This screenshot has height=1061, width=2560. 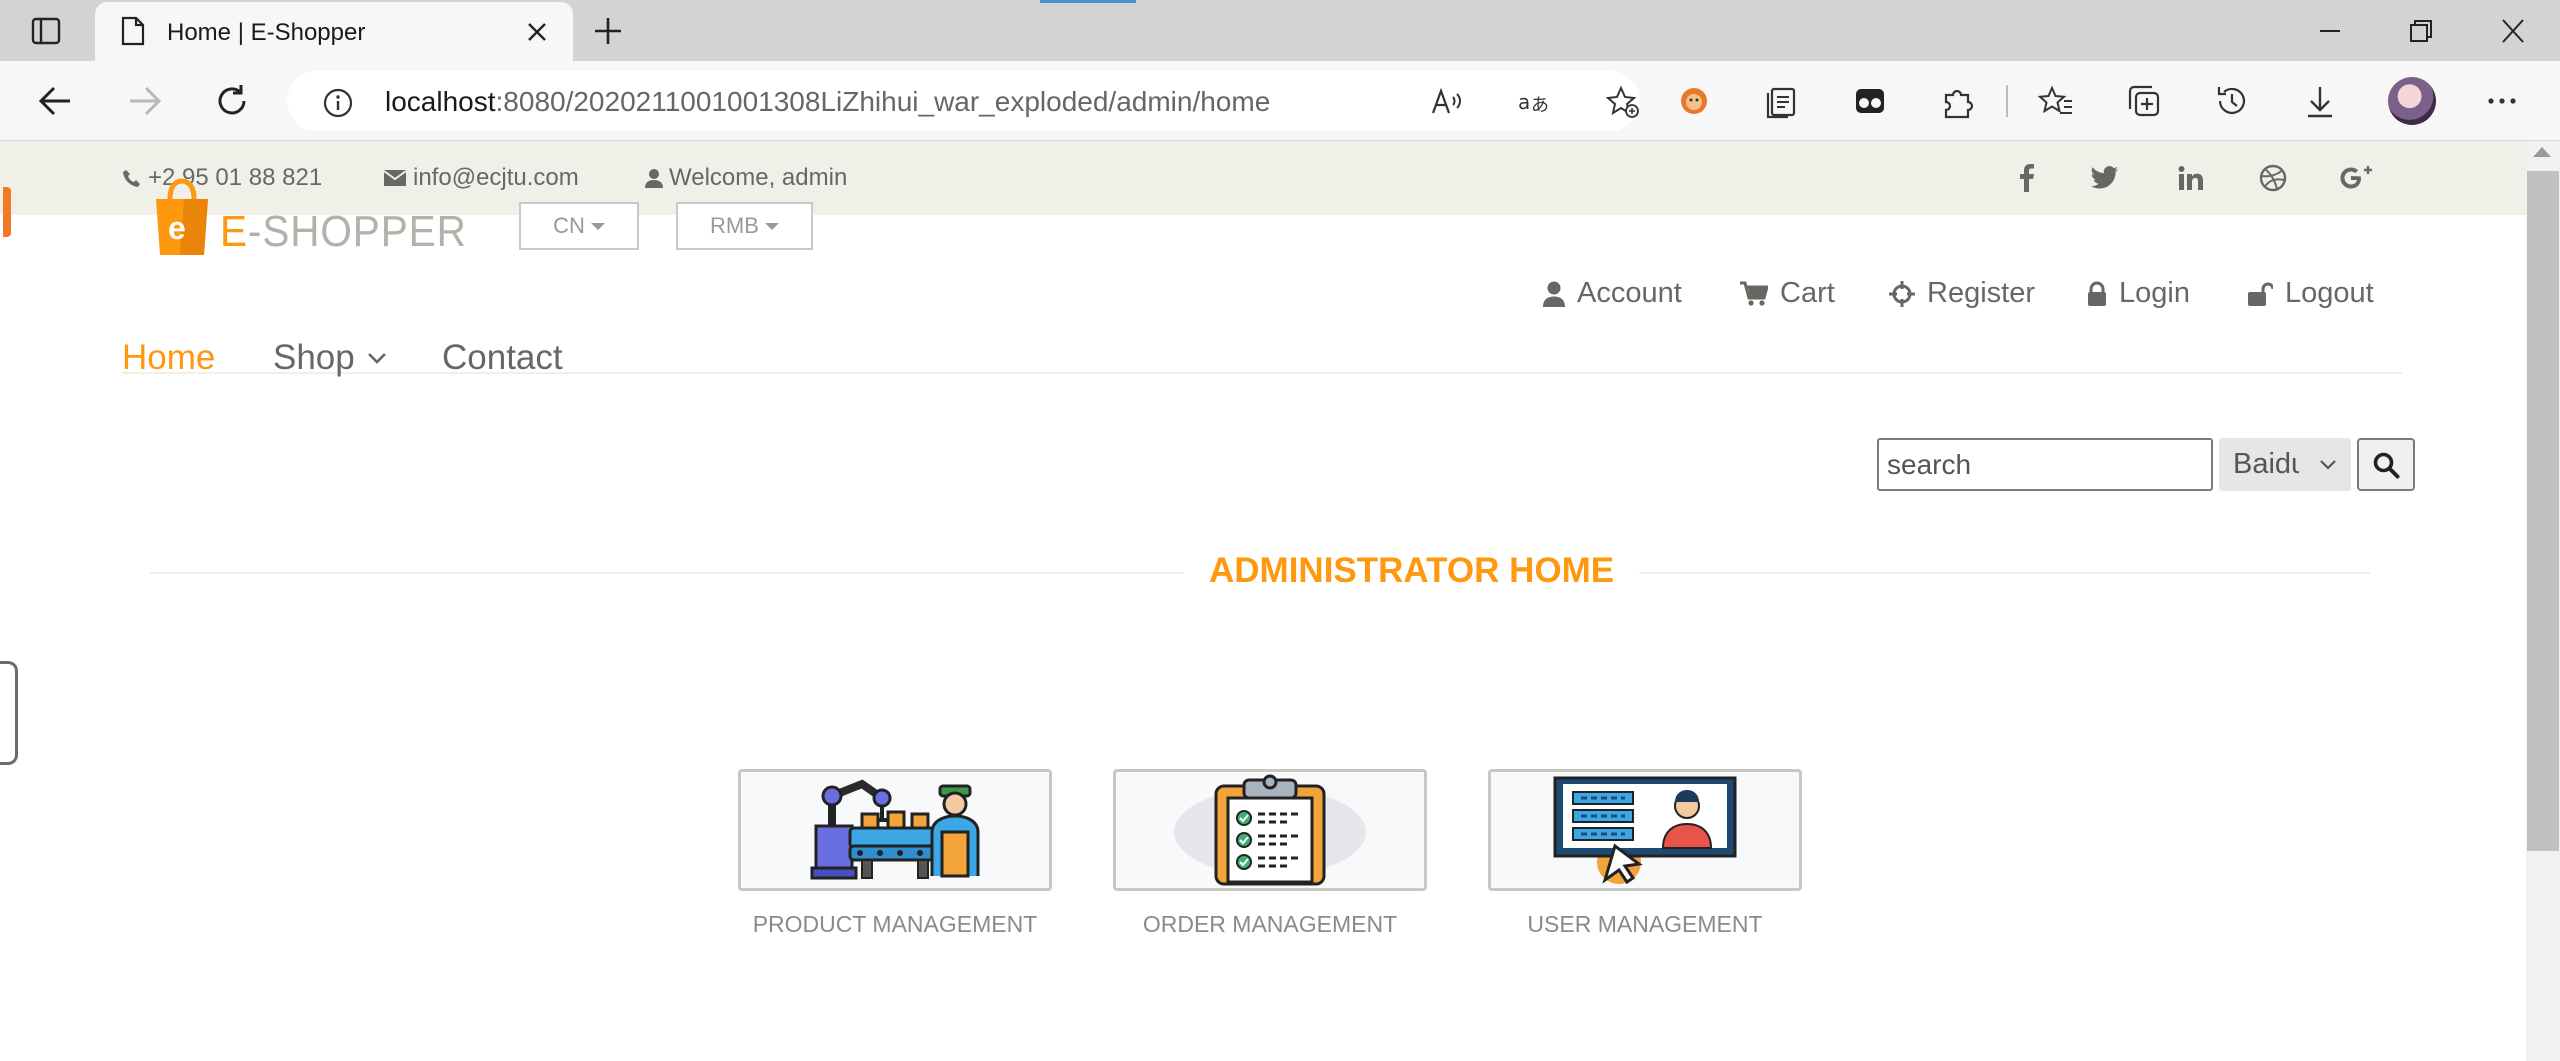 I want to click on user-management-card, so click(x=1645, y=830).